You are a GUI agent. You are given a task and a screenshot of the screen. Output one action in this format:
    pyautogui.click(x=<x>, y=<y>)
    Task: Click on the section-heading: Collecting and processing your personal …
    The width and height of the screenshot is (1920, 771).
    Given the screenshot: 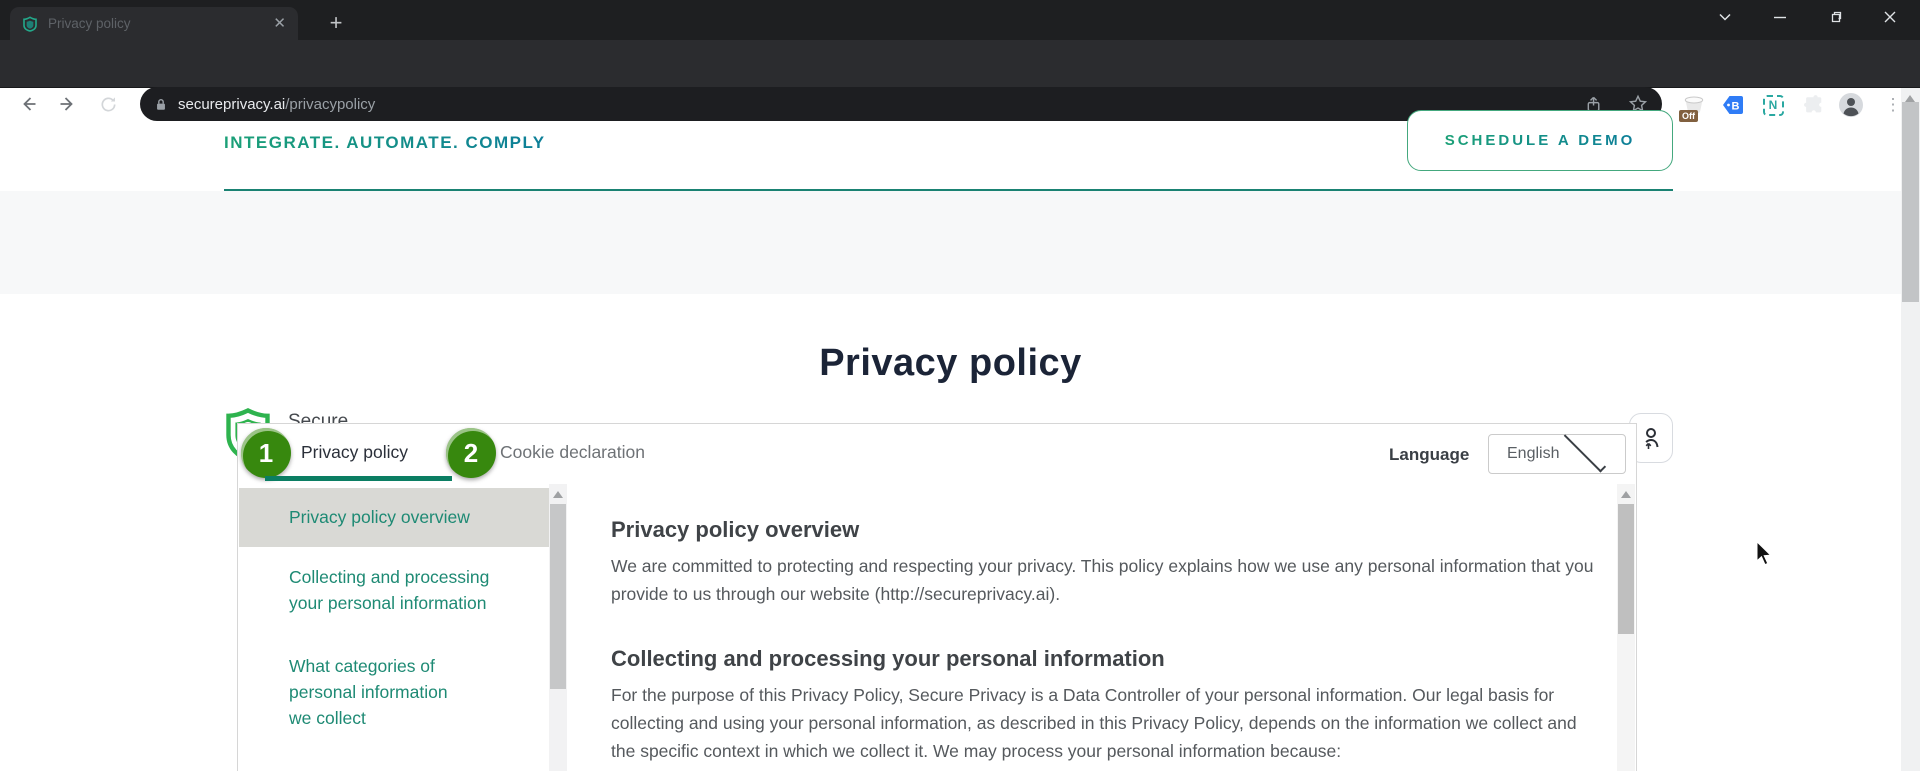 What is the action you would take?
    pyautogui.click(x=888, y=658)
    